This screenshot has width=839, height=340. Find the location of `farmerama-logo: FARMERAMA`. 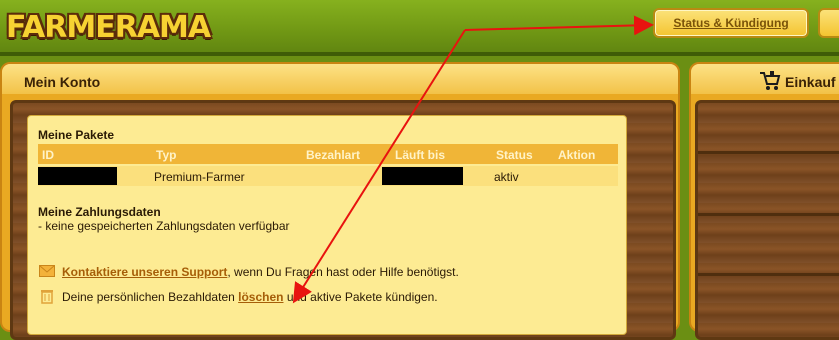

farmerama-logo: FARMERAMA is located at coordinates (108, 27).